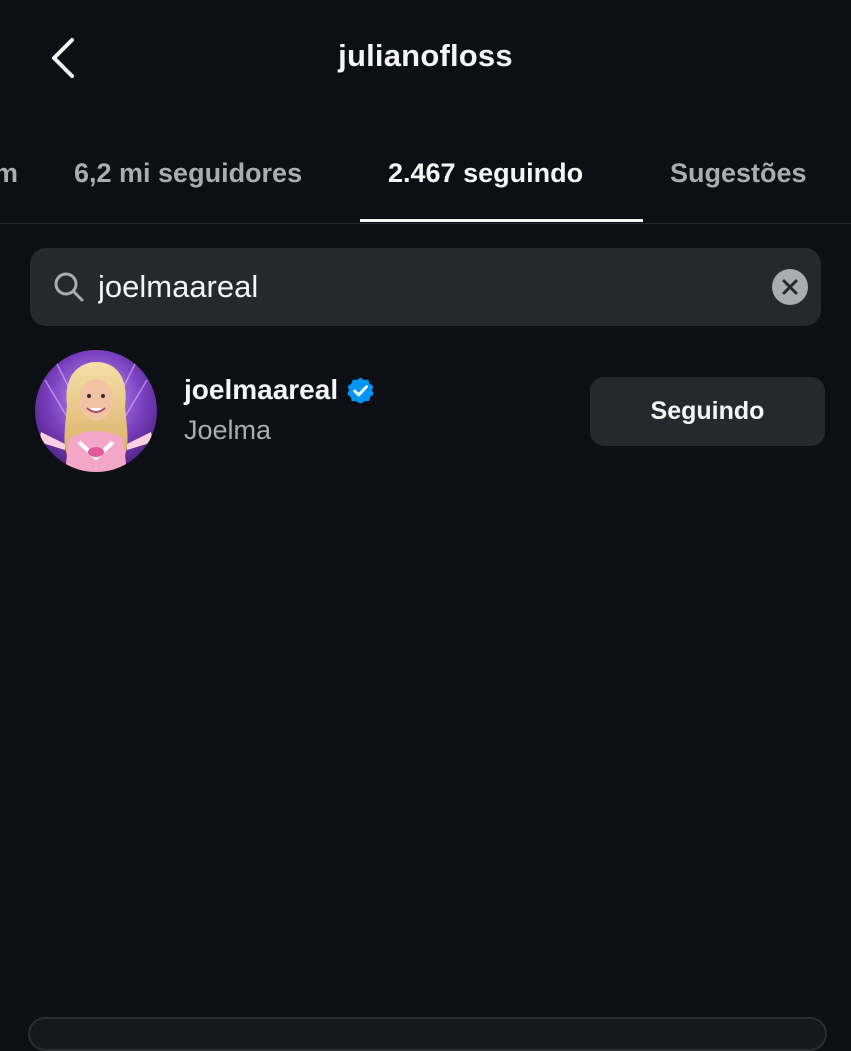  What do you see at coordinates (96, 411) in the screenshot?
I see `avatar` at bounding box center [96, 411].